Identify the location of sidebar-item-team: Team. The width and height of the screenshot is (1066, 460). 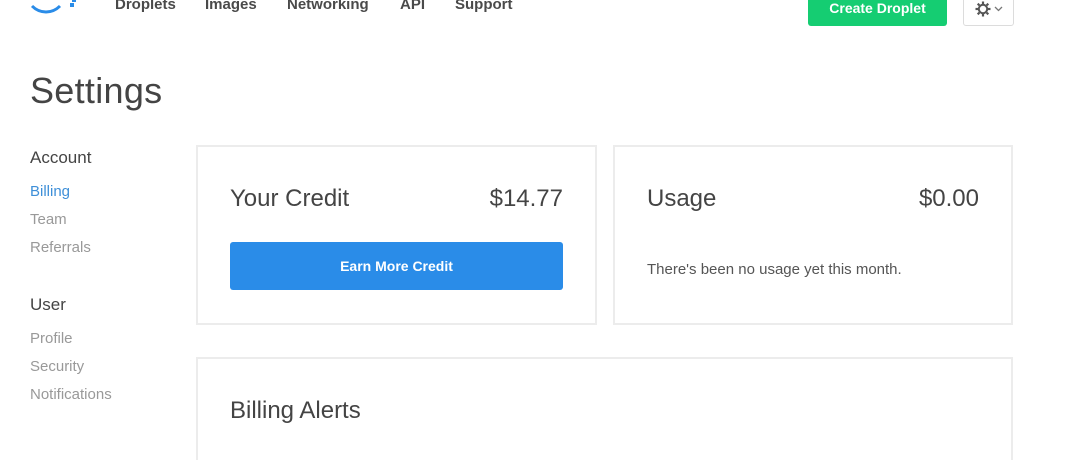
(48, 219).